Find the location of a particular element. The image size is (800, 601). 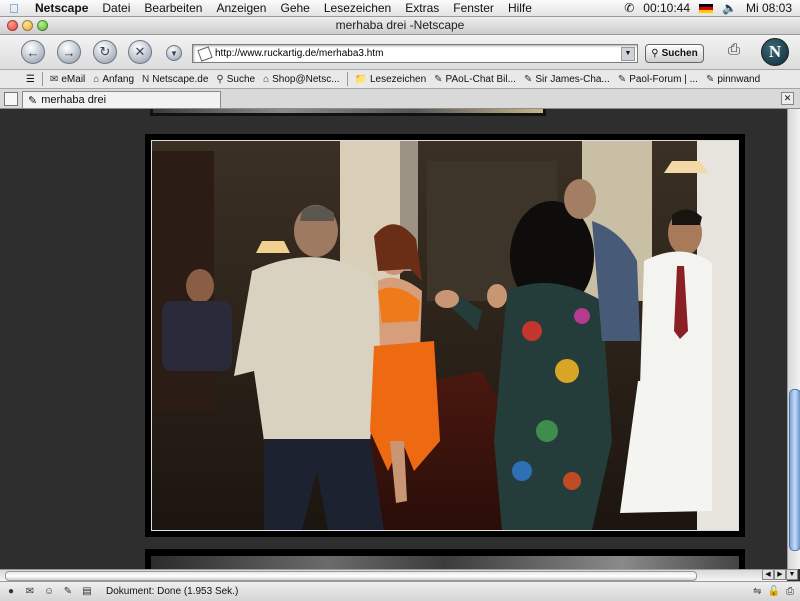

navigation-toolbar: ← → ↻ ✕ ▼ ▼ ⚲ Suchen ⎙ N is located at coordinates (400, 52).